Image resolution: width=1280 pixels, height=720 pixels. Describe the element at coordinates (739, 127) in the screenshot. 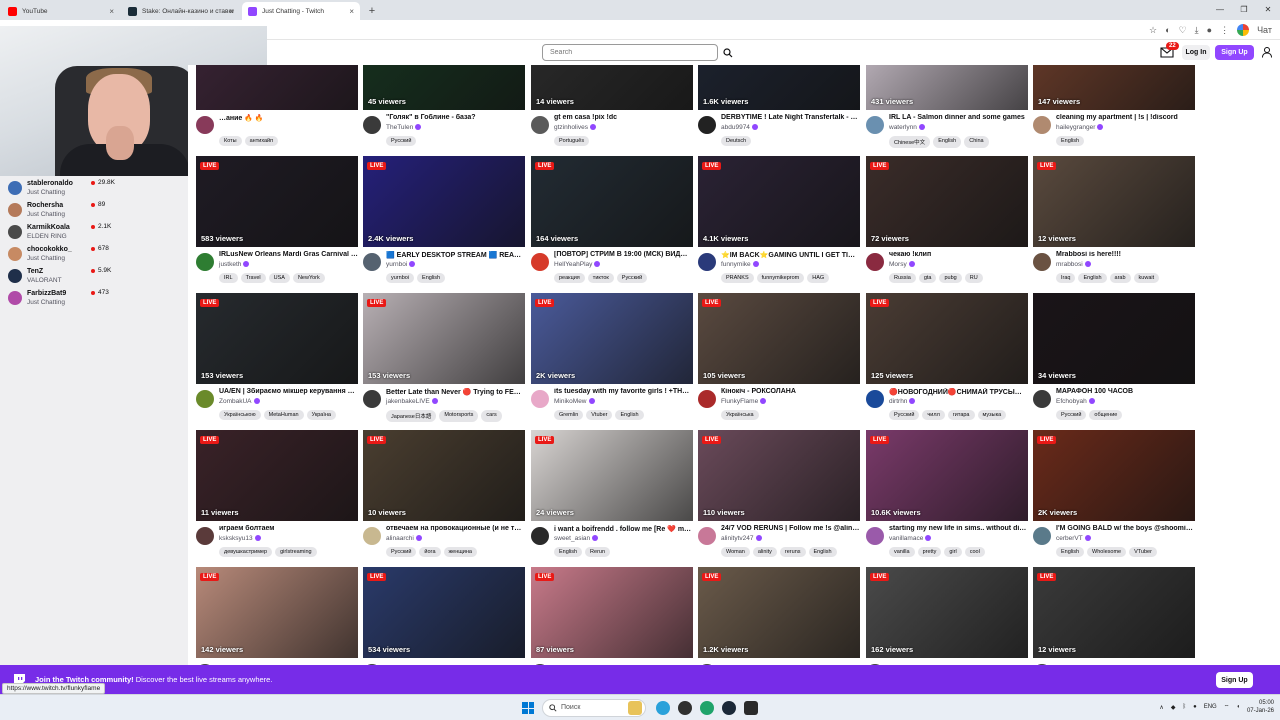

I see `channel-name: abdu9974` at that location.